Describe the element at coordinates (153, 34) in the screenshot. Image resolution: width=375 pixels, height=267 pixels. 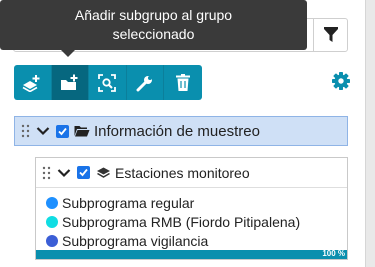
I see `tooltip-line-2: seleccionado` at that location.